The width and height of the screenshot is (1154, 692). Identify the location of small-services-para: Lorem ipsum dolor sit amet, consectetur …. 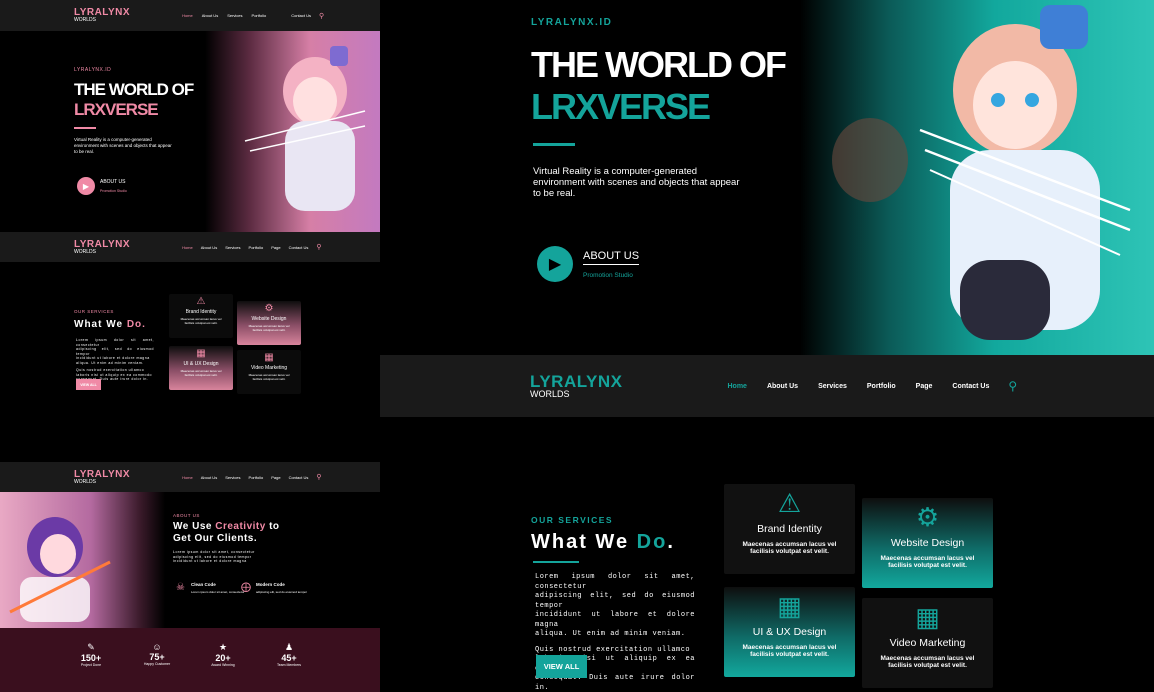
(115, 360).